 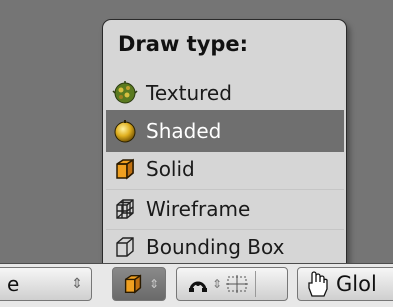 What do you see at coordinates (198, 208) in the screenshot?
I see `menu-item-label: Wireframe` at bounding box center [198, 208].